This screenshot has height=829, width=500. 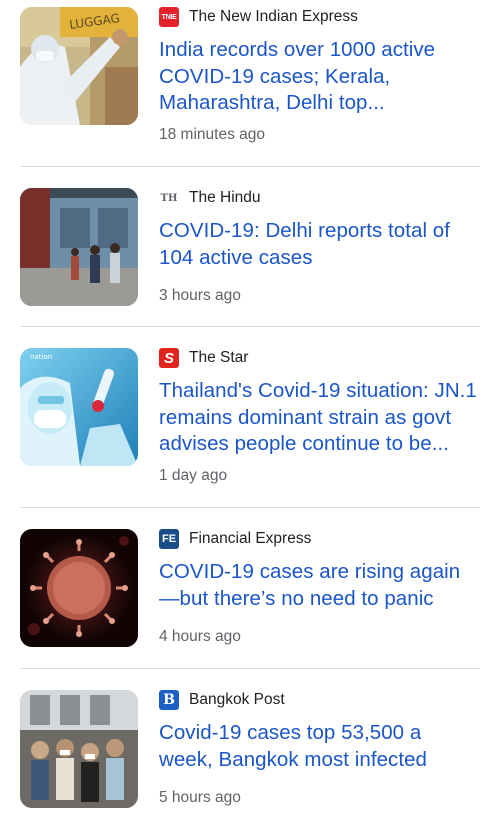 I want to click on source-row: TH The Hindu, so click(x=210, y=198).